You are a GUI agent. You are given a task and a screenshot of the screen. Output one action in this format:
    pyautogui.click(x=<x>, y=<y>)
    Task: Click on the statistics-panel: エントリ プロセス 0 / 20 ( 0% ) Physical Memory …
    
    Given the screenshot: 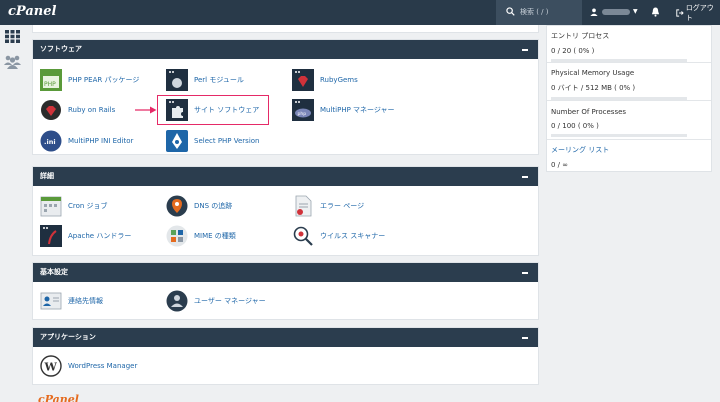 What is the action you would take?
    pyautogui.click(x=629, y=98)
    